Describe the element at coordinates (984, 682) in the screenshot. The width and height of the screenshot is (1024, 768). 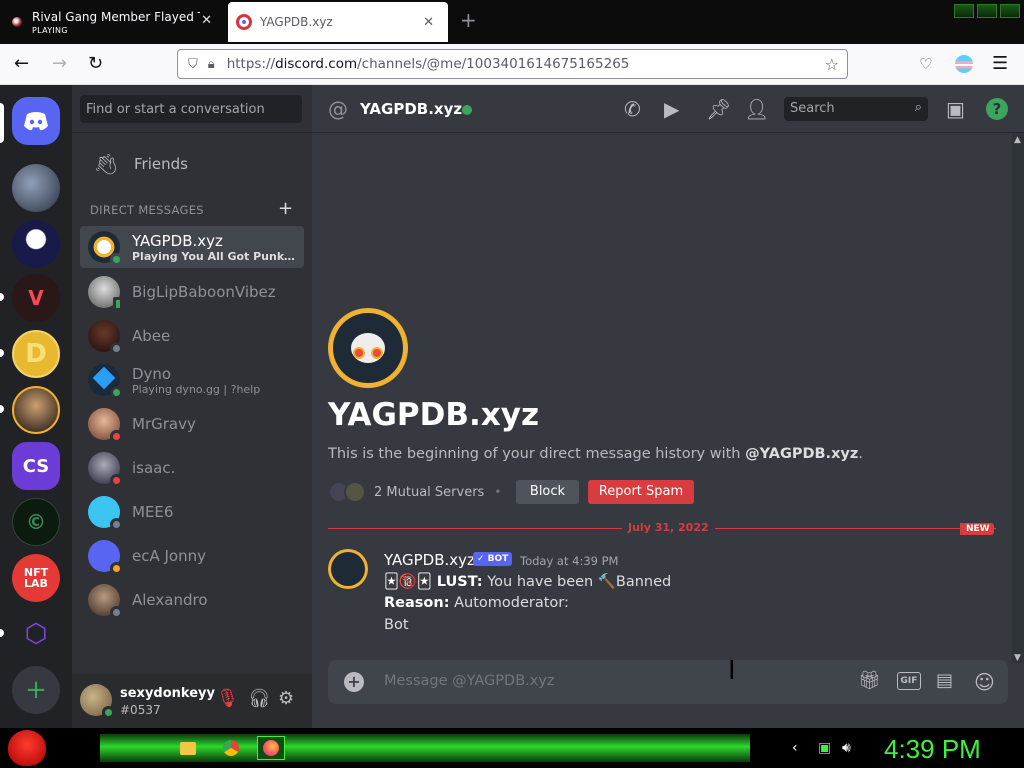
I see `emoji-icon: ☺` at that location.